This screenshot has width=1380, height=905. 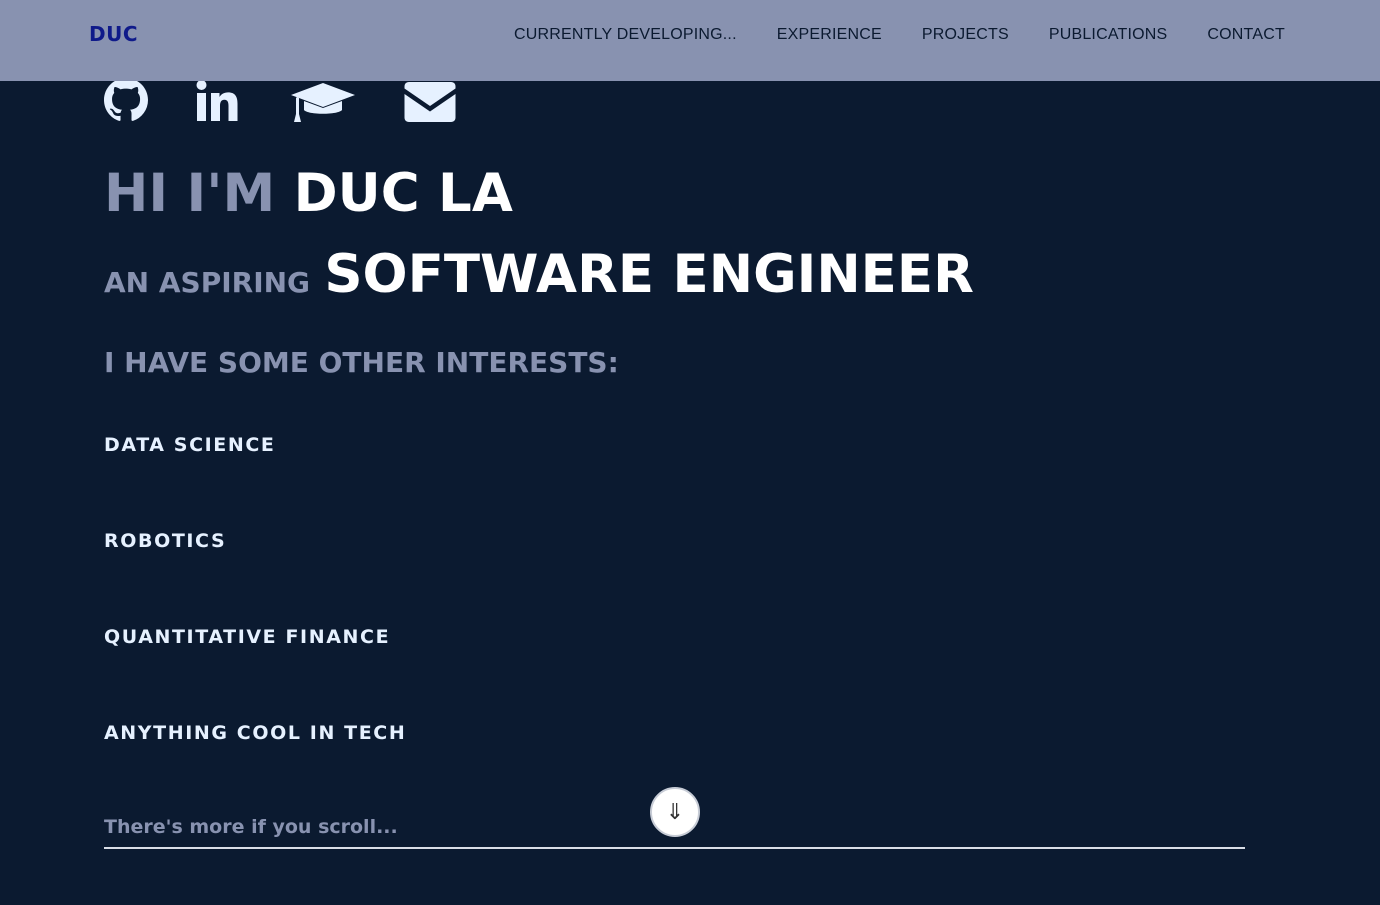 What do you see at coordinates (1108, 35) in the screenshot?
I see `nav-link-publications: PUBLICATIONS` at bounding box center [1108, 35].